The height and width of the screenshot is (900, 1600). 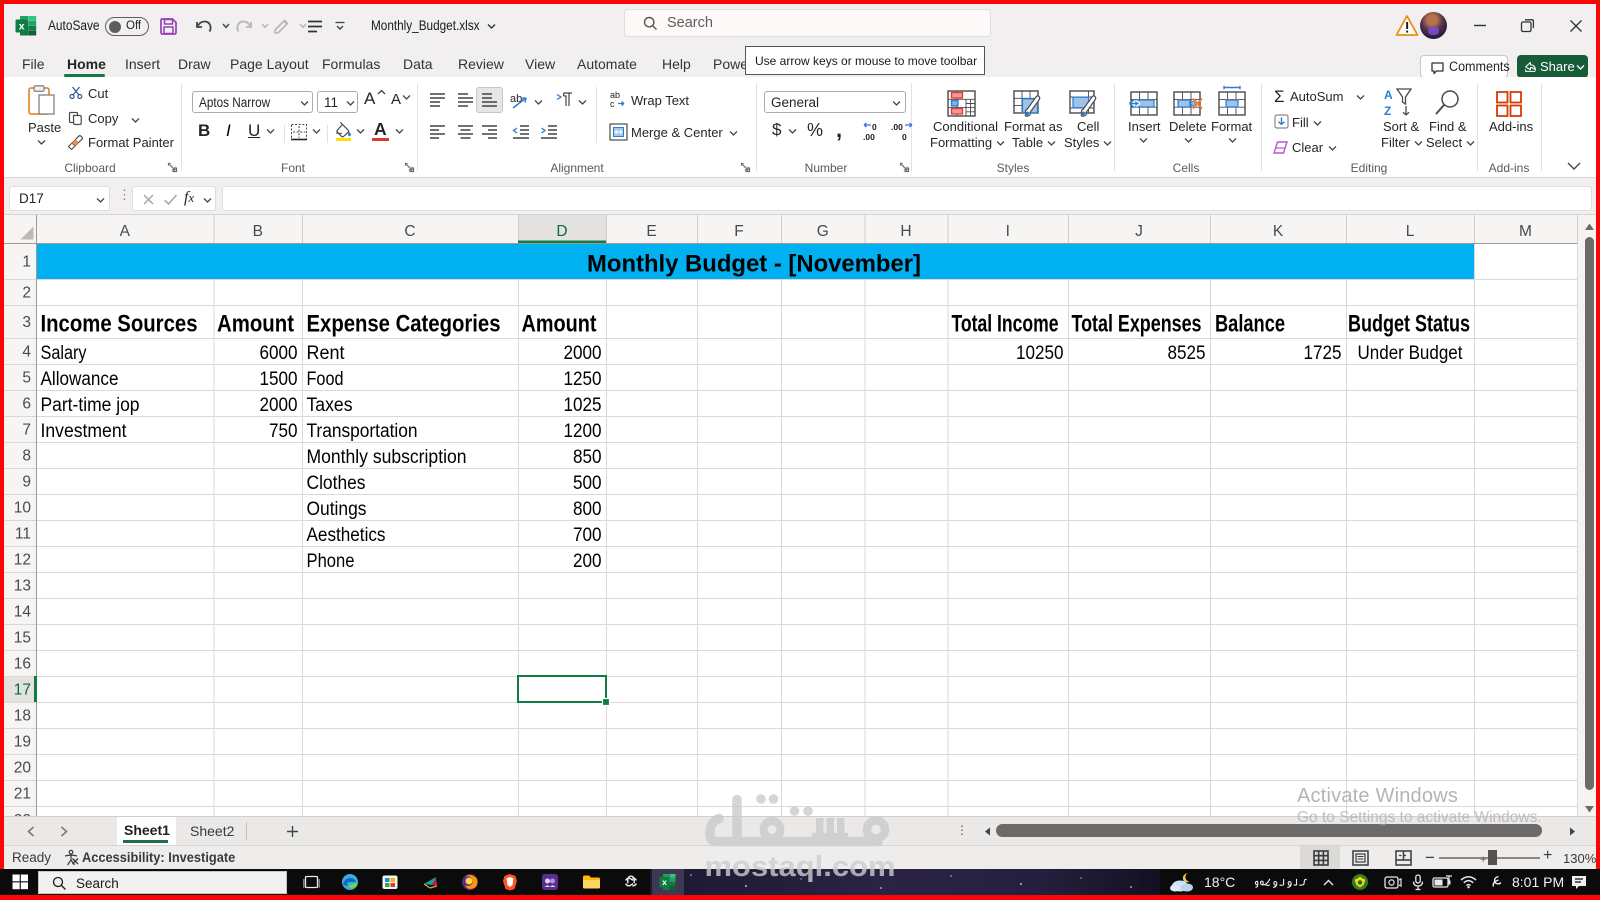 What do you see at coordinates (22, 716) in the screenshot?
I see `svg-text: 18` at bounding box center [22, 716].